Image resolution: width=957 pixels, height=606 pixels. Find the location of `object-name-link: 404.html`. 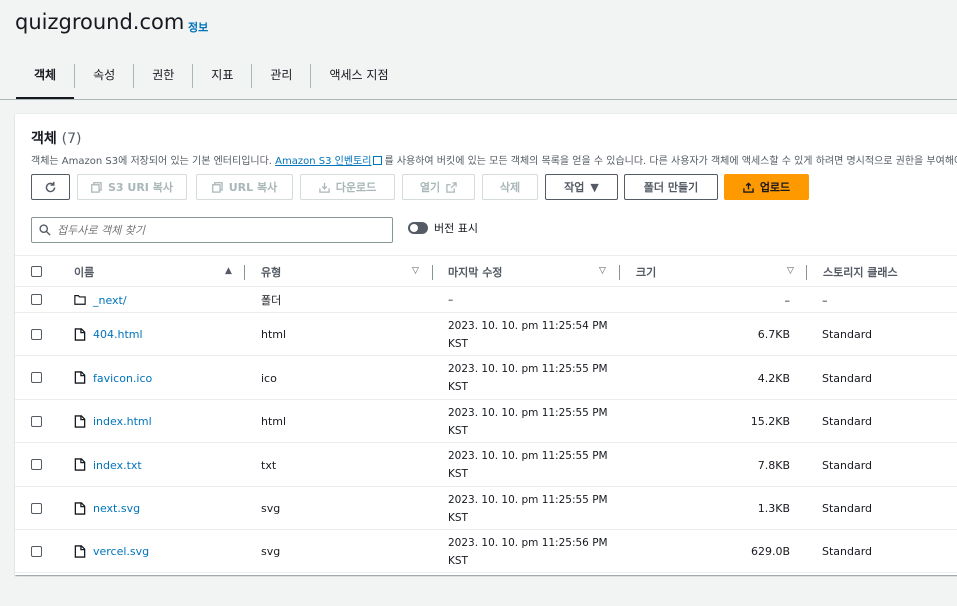

object-name-link: 404.html is located at coordinates (118, 334).